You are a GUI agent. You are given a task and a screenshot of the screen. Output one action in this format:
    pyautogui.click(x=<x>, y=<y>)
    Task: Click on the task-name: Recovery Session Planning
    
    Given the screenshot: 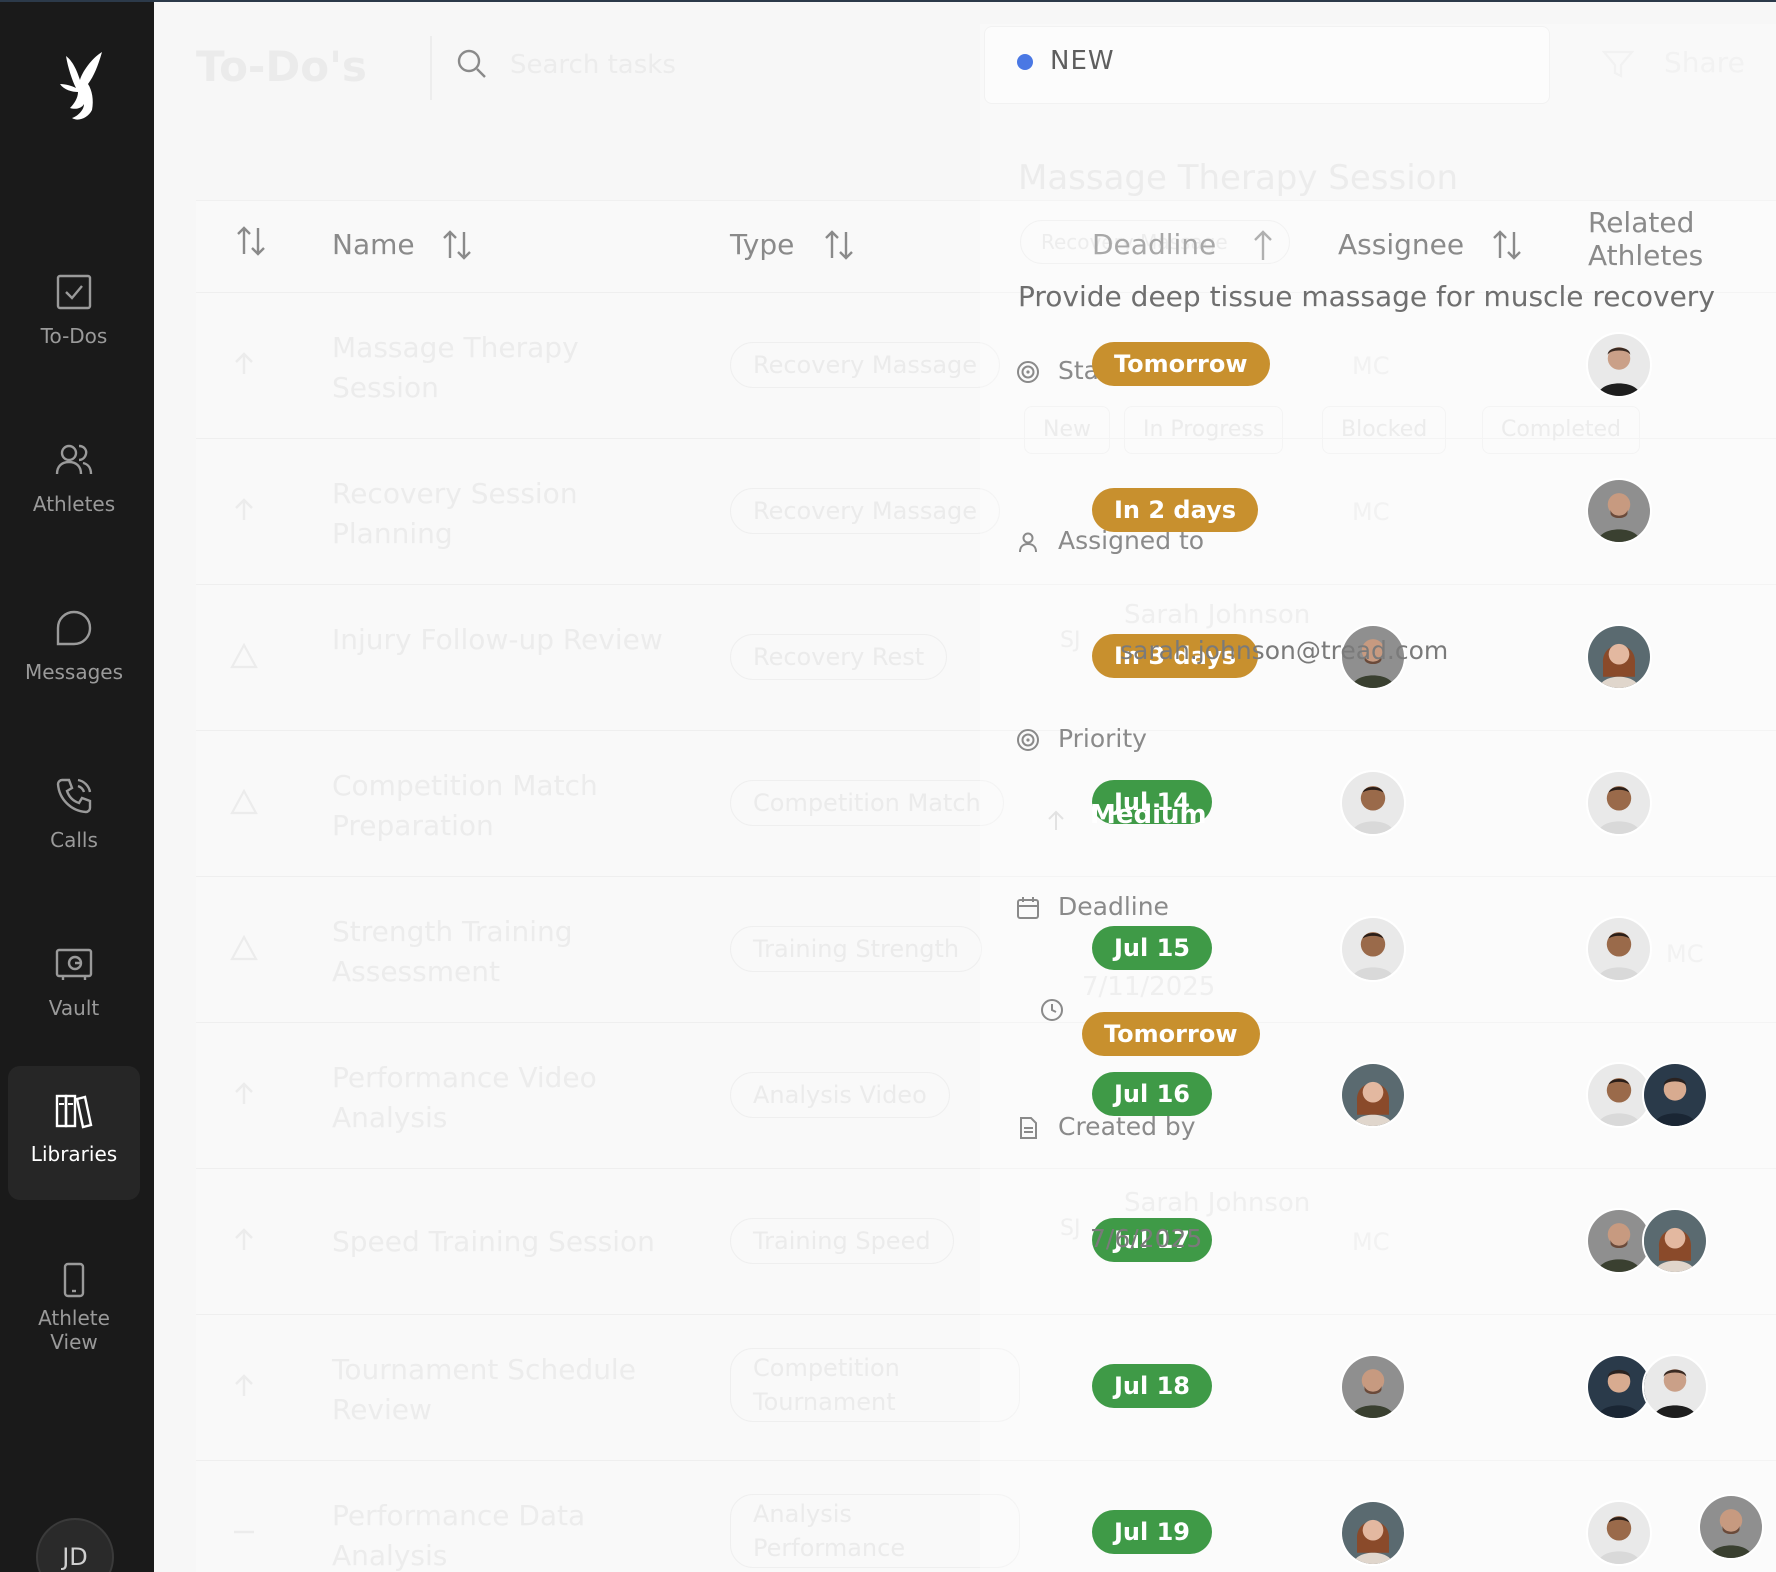 What is the action you would take?
    pyautogui.click(x=502, y=514)
    